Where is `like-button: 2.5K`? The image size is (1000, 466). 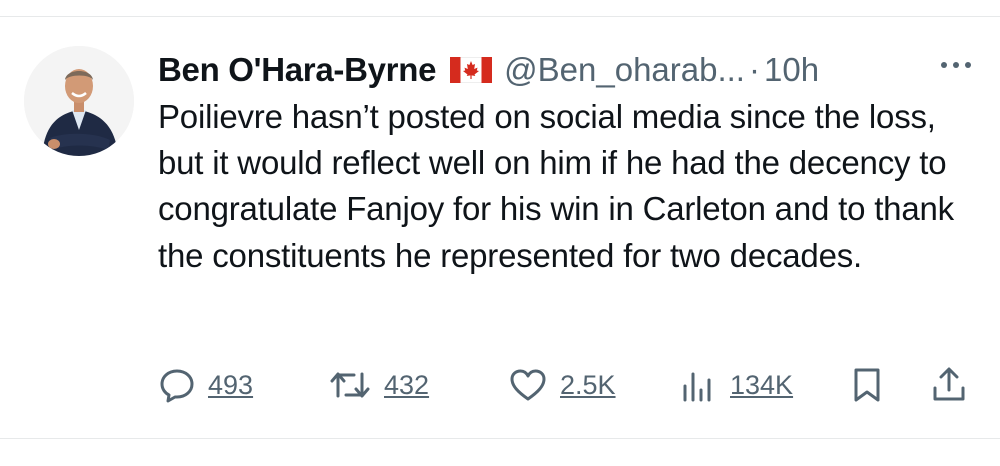
like-button: 2.5K is located at coordinates (562, 385).